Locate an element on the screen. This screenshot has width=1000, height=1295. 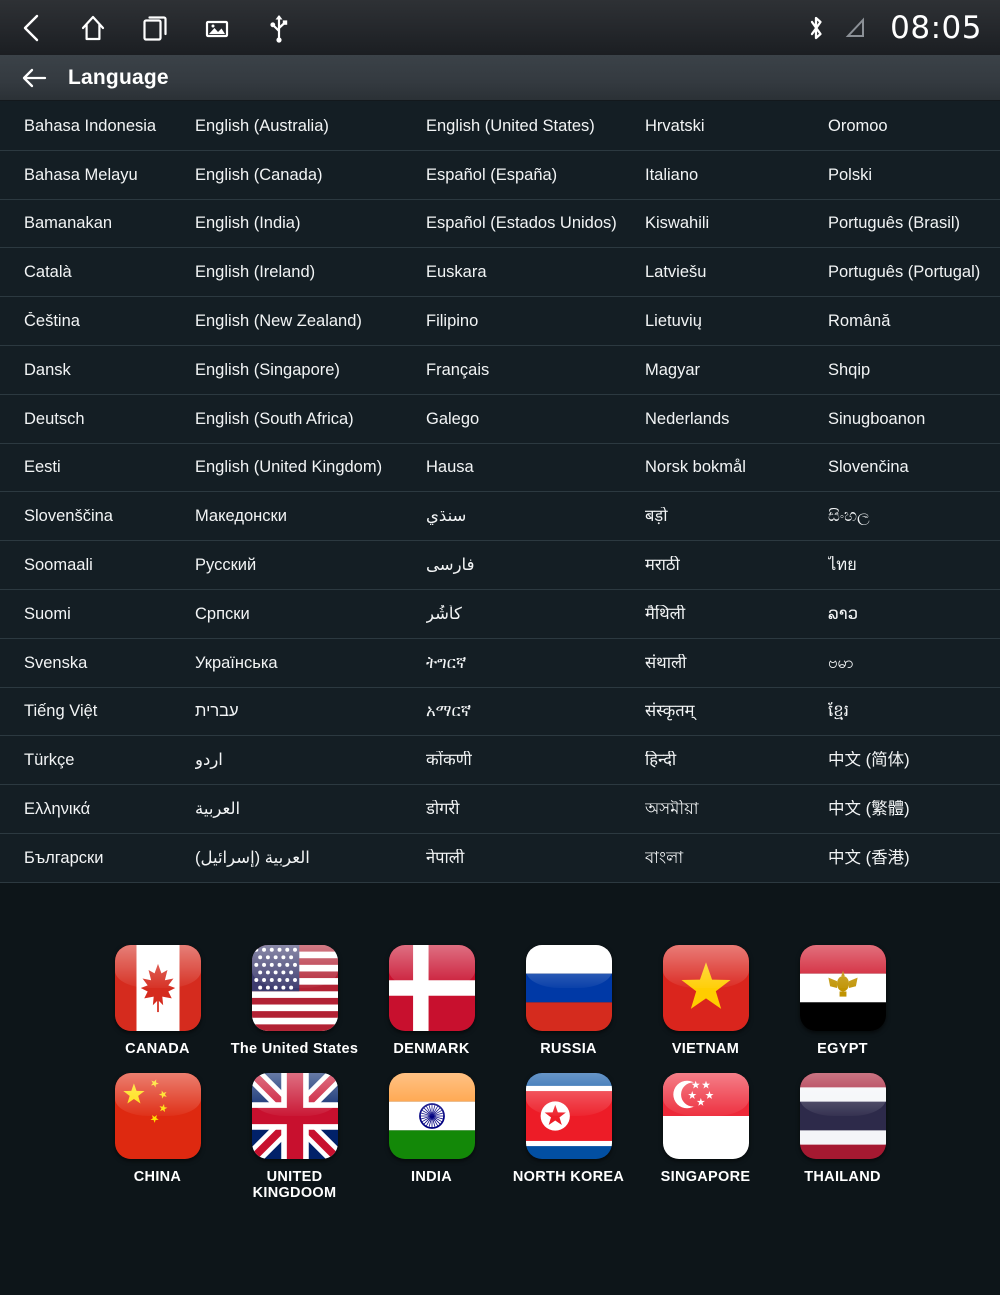
language-item: Македонски is located at coordinates (310, 516).